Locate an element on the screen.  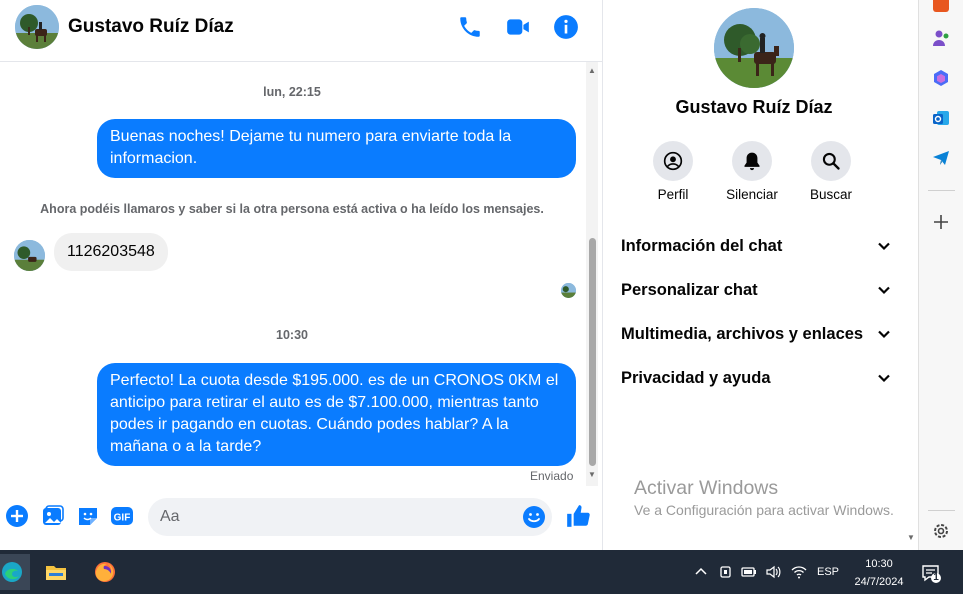
notification-center-icon: 1 is located at coordinates (931, 573).